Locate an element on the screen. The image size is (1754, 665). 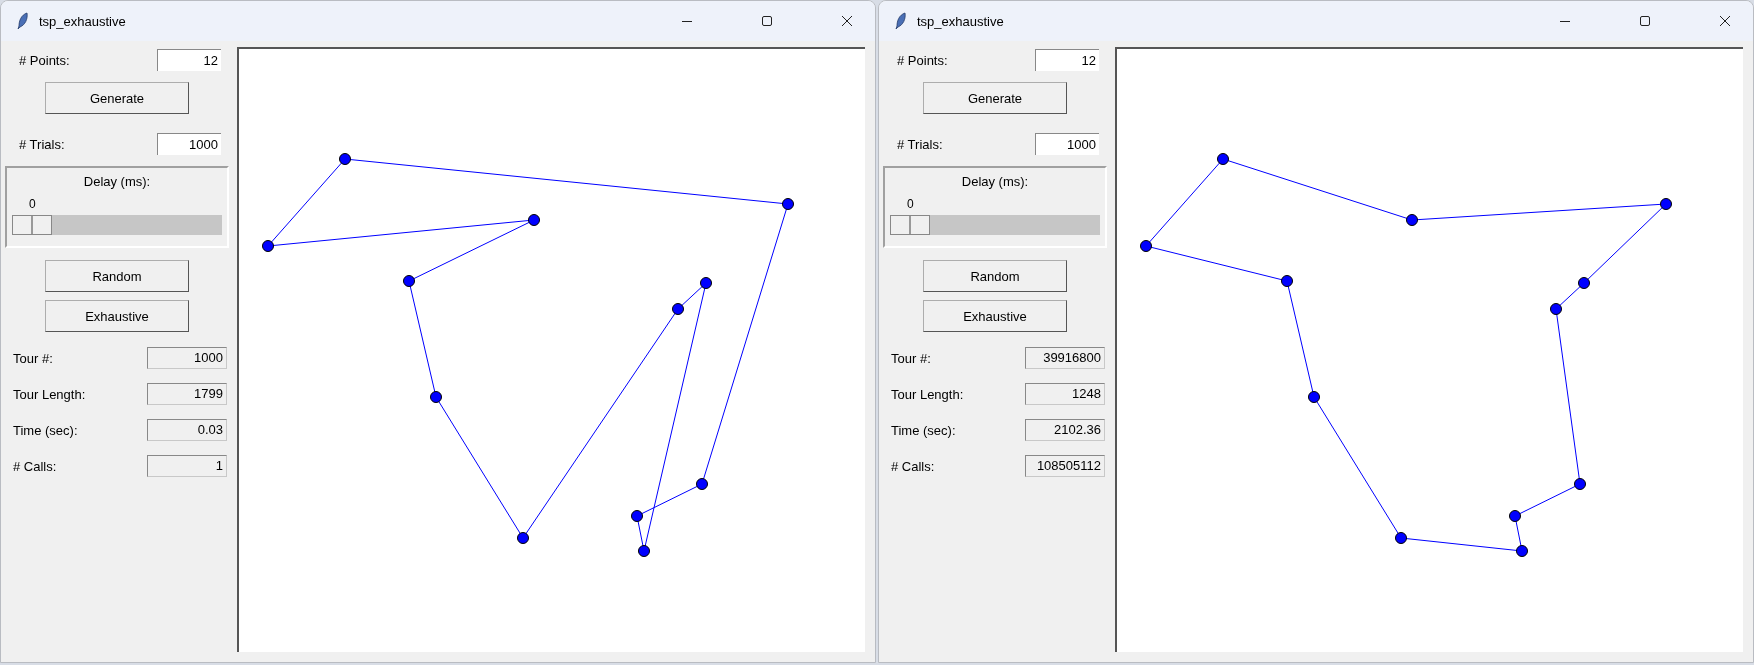
stat-readout: 1799 is located at coordinates (187, 394).